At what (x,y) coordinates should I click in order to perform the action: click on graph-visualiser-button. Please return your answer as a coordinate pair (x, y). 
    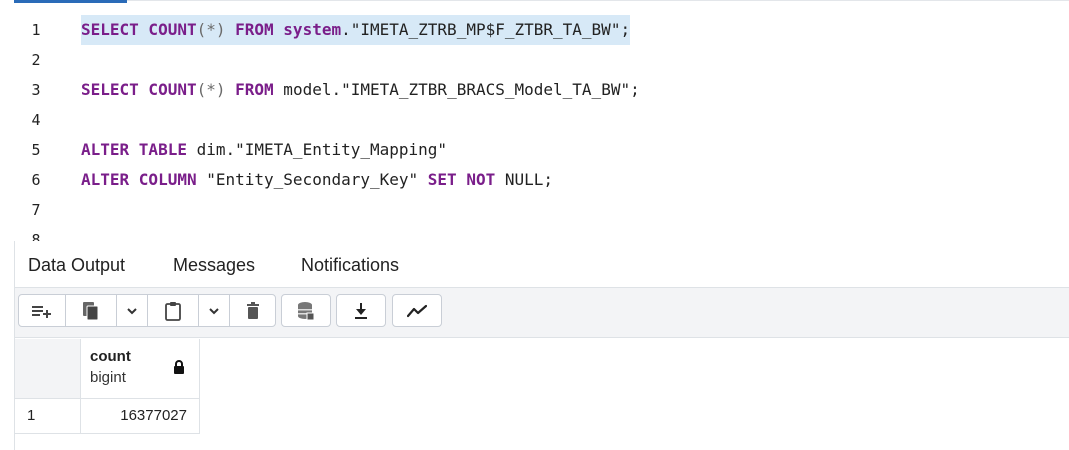
    Looking at the image, I should click on (417, 310).